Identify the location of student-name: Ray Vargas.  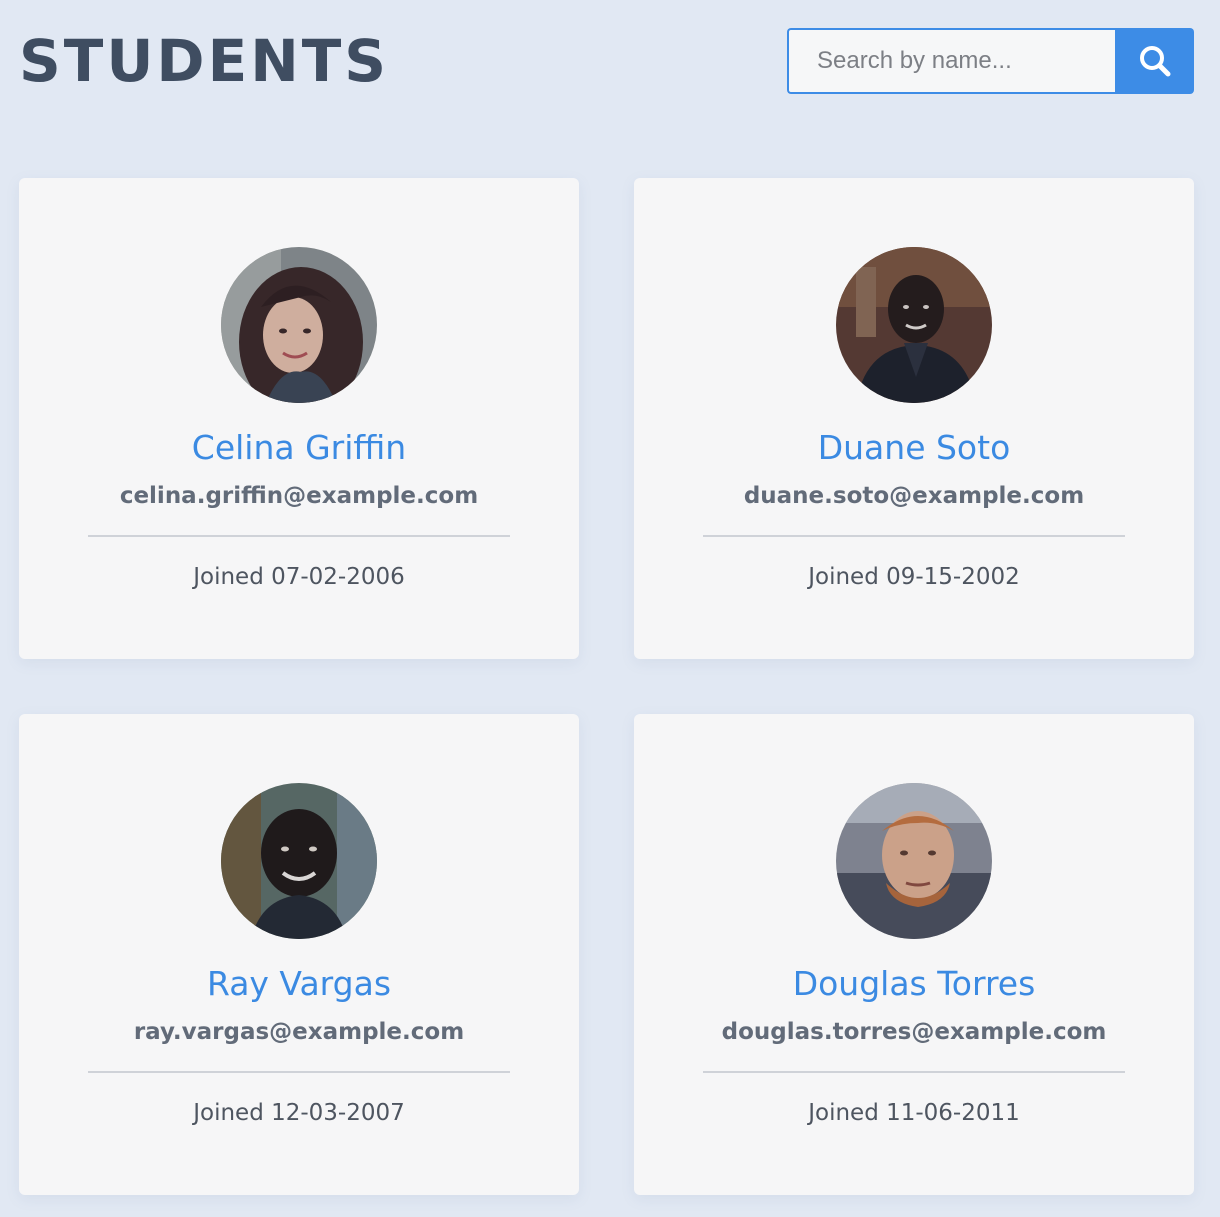
(299, 984).